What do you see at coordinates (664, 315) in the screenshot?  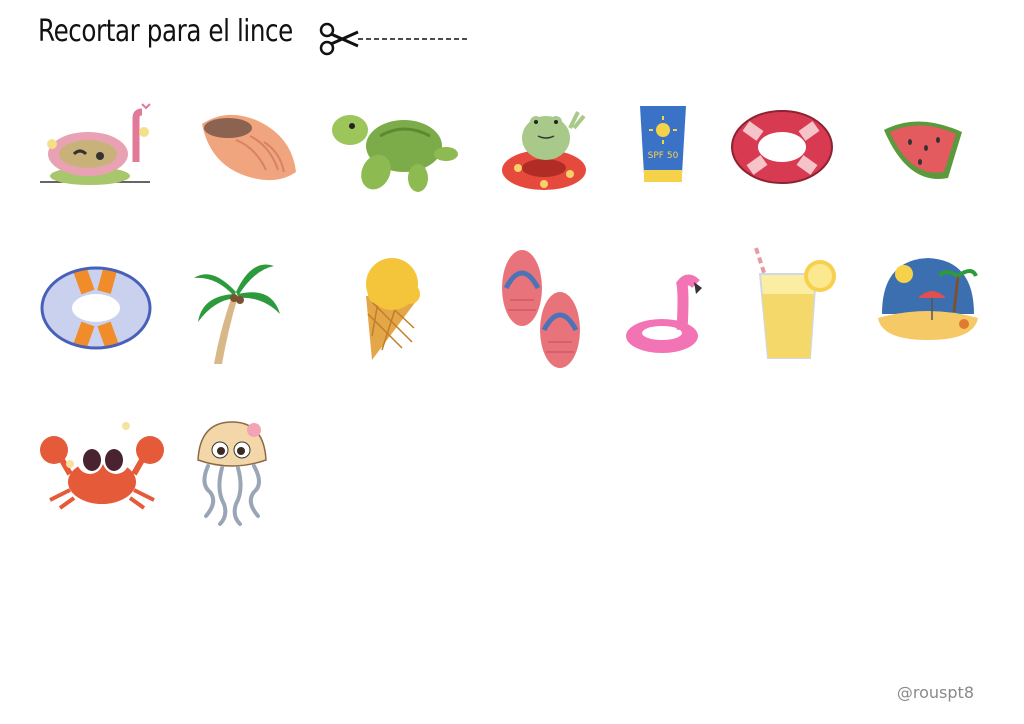 I see `flamingo-float-icon` at bounding box center [664, 315].